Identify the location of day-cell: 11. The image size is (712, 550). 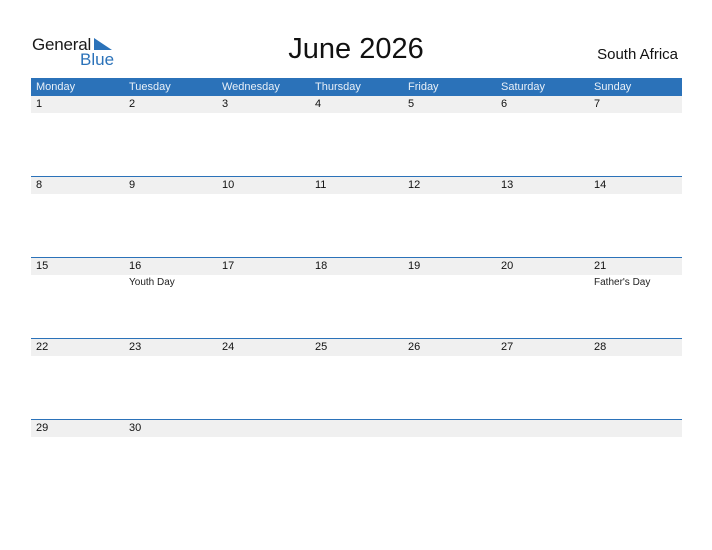
(356, 217).